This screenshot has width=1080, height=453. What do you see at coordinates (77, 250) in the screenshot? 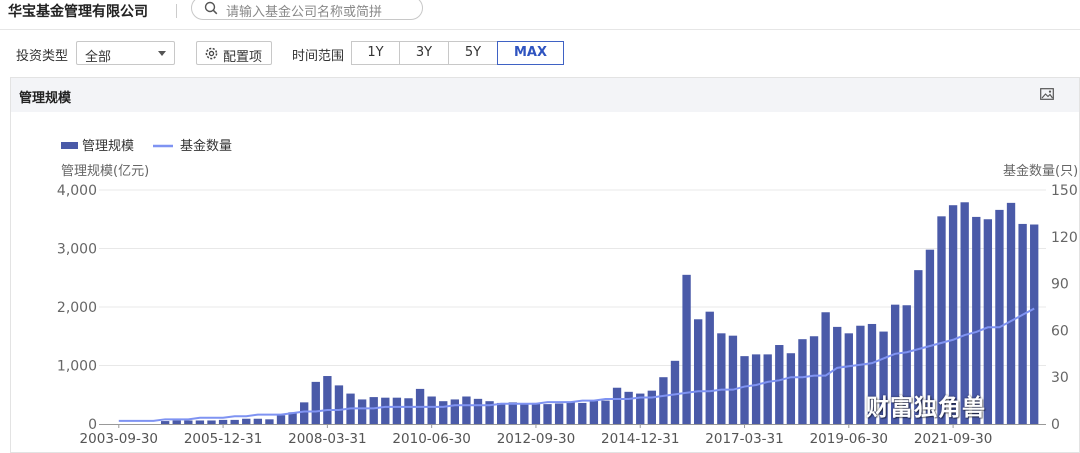
I see `y-tick-left: 3,000` at bounding box center [77, 250].